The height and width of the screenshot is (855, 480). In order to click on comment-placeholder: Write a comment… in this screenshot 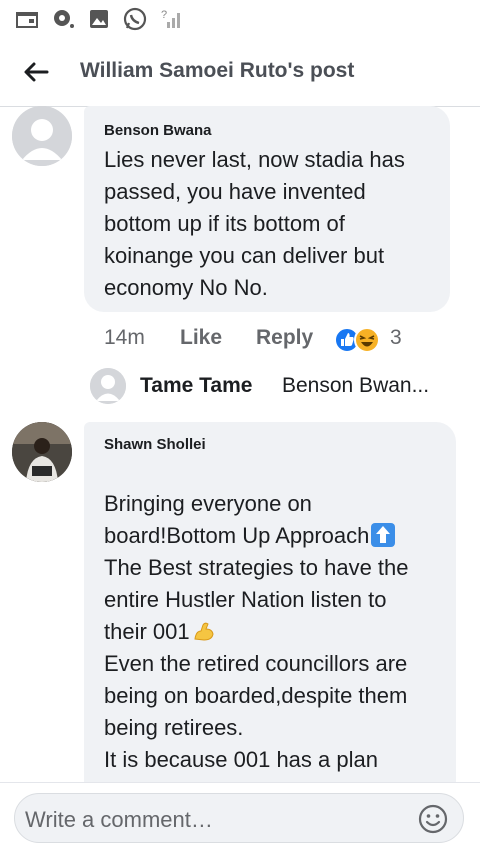, I will do `click(119, 819)`.